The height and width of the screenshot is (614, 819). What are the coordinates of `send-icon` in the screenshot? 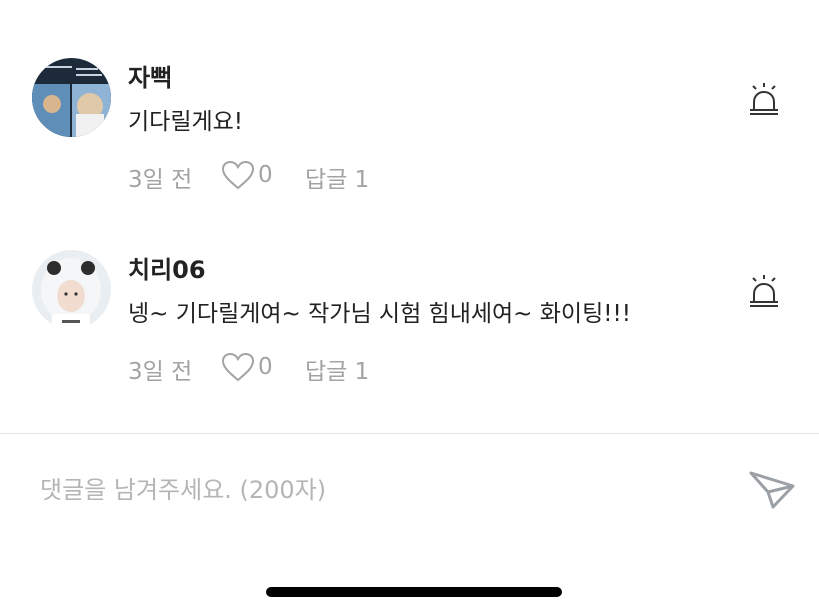 It's located at (772, 490).